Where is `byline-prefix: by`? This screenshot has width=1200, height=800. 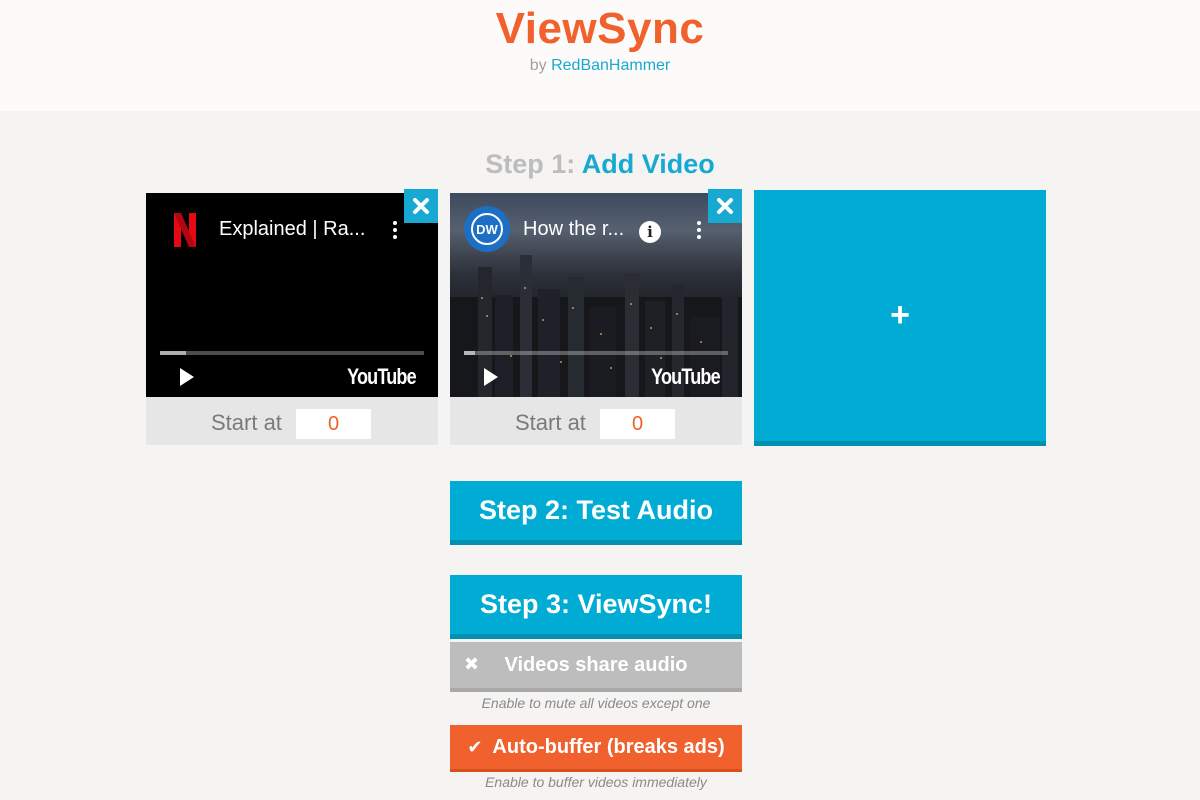
byline-prefix: by is located at coordinates (538, 65).